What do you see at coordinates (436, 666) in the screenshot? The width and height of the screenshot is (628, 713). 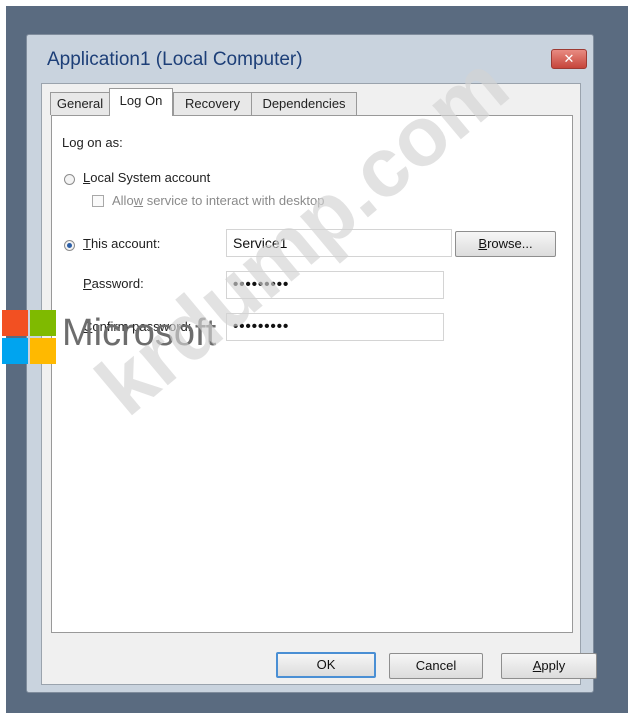 I see `cancel-button: Cancel` at bounding box center [436, 666].